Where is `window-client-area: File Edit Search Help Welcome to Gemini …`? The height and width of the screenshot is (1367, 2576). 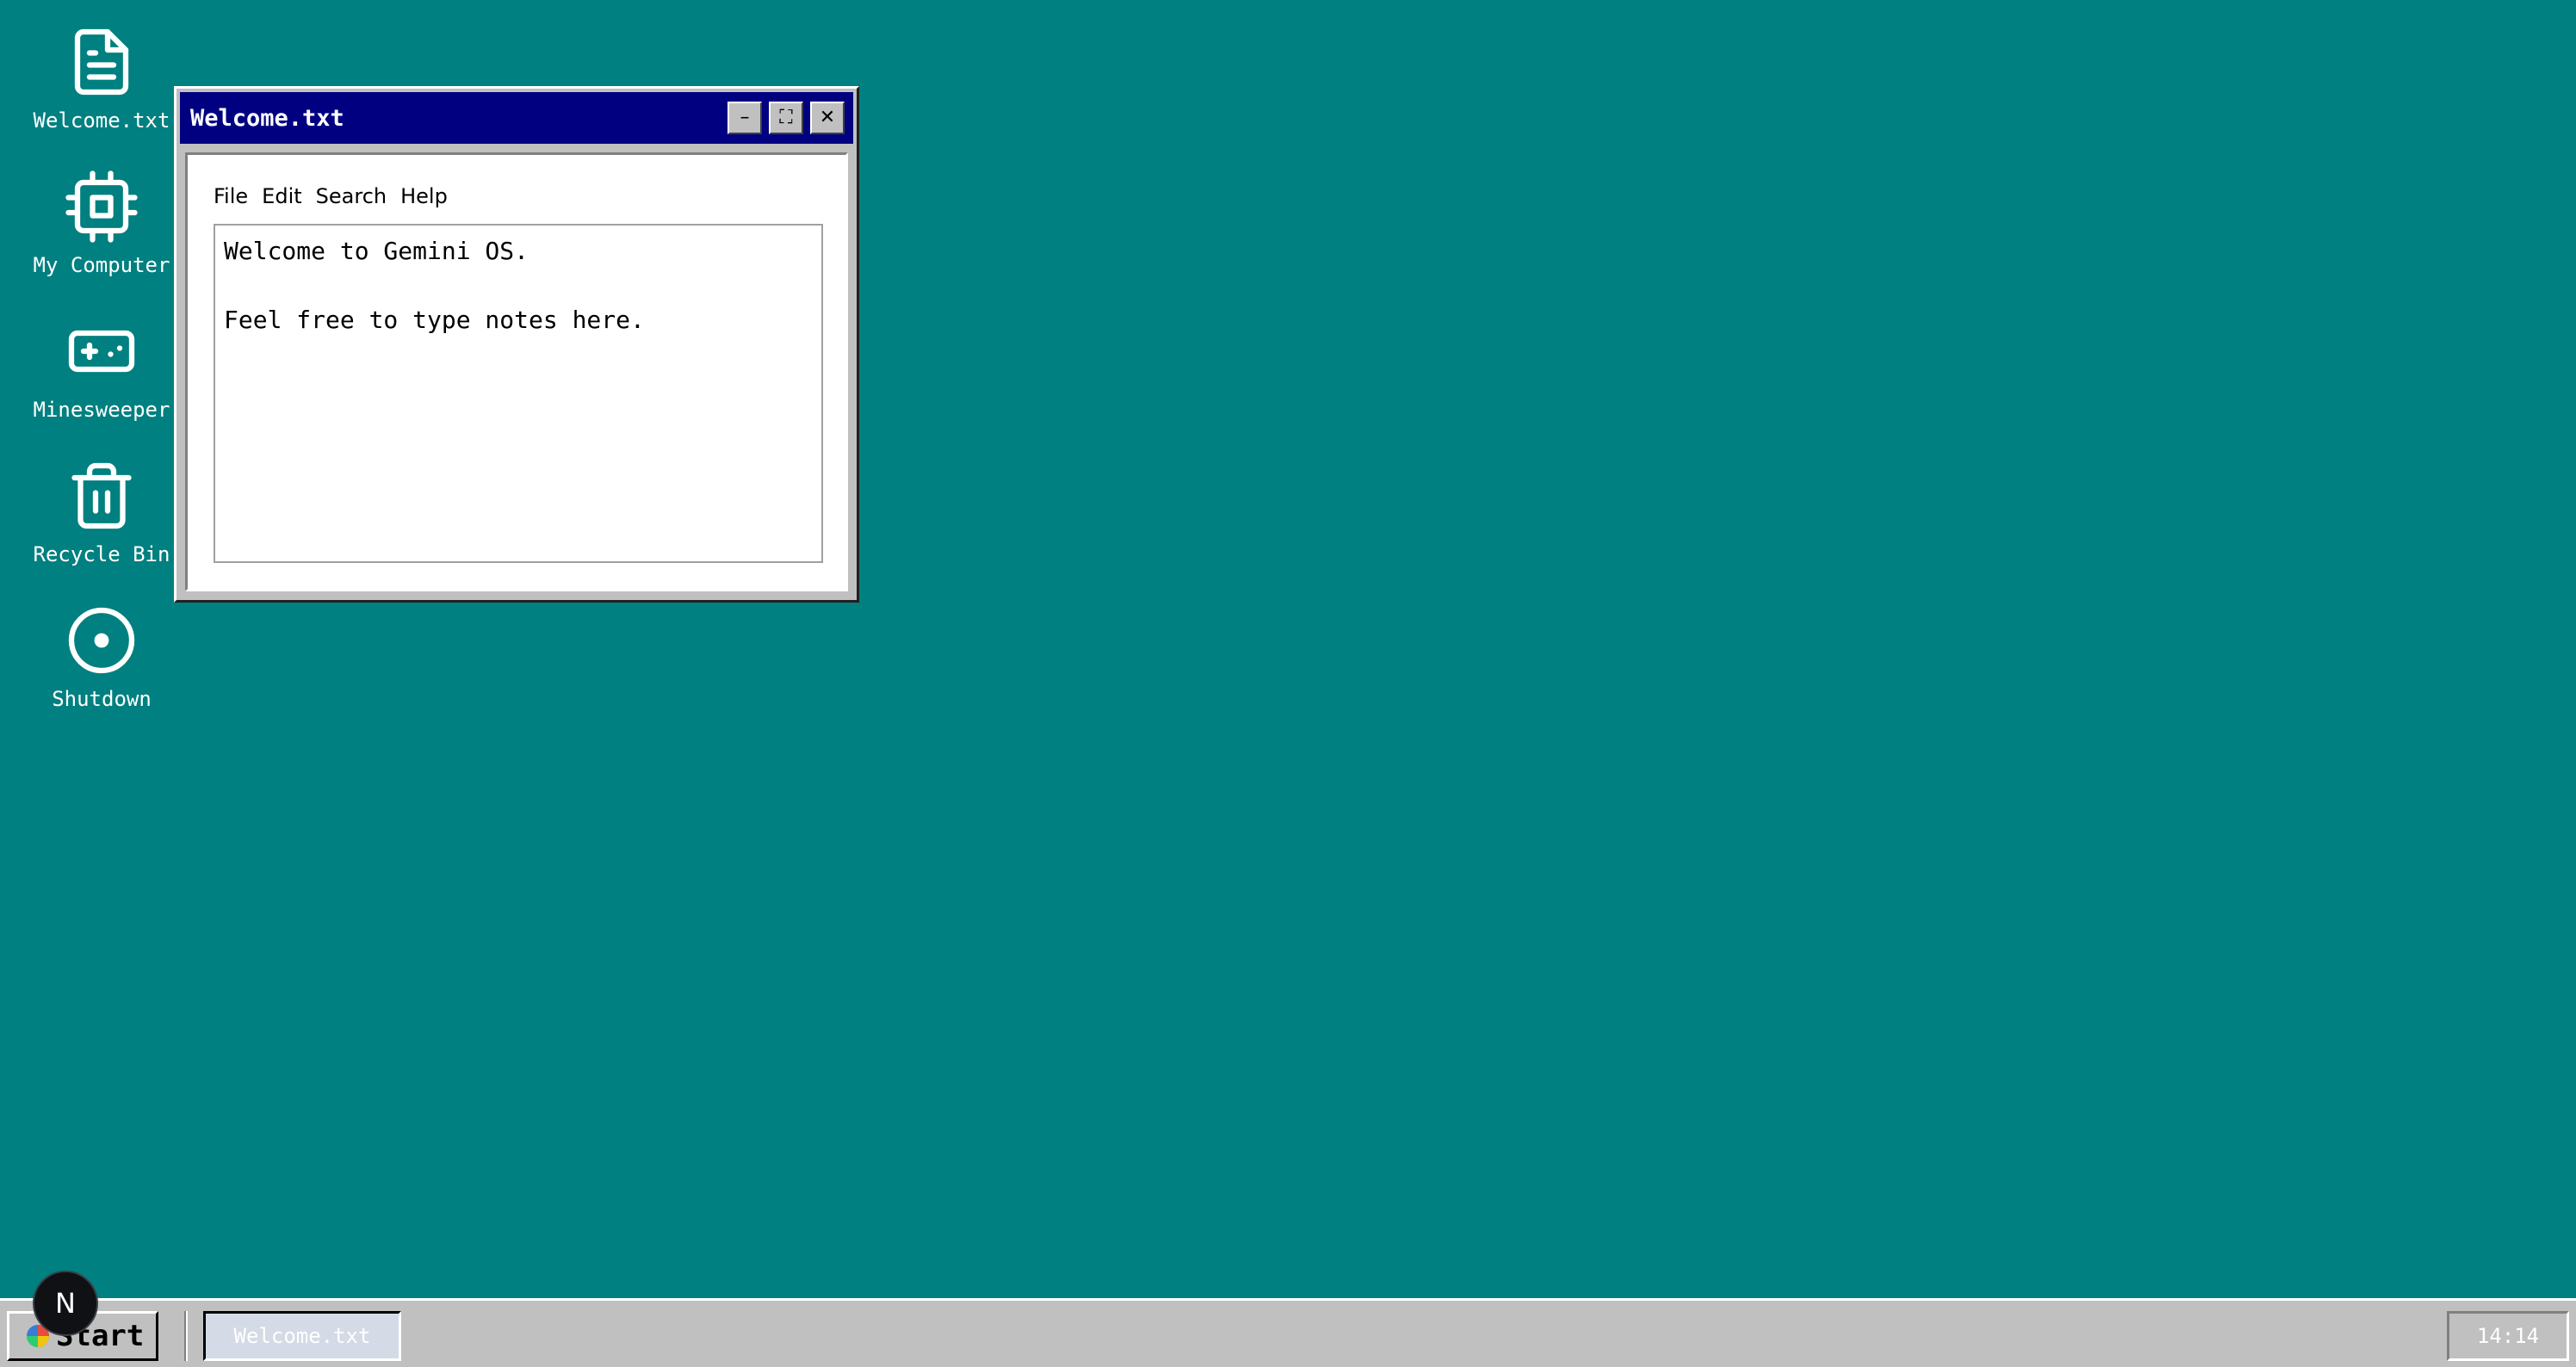
window-client-area: File Edit Search Help Welcome to Gemini … is located at coordinates (516, 372).